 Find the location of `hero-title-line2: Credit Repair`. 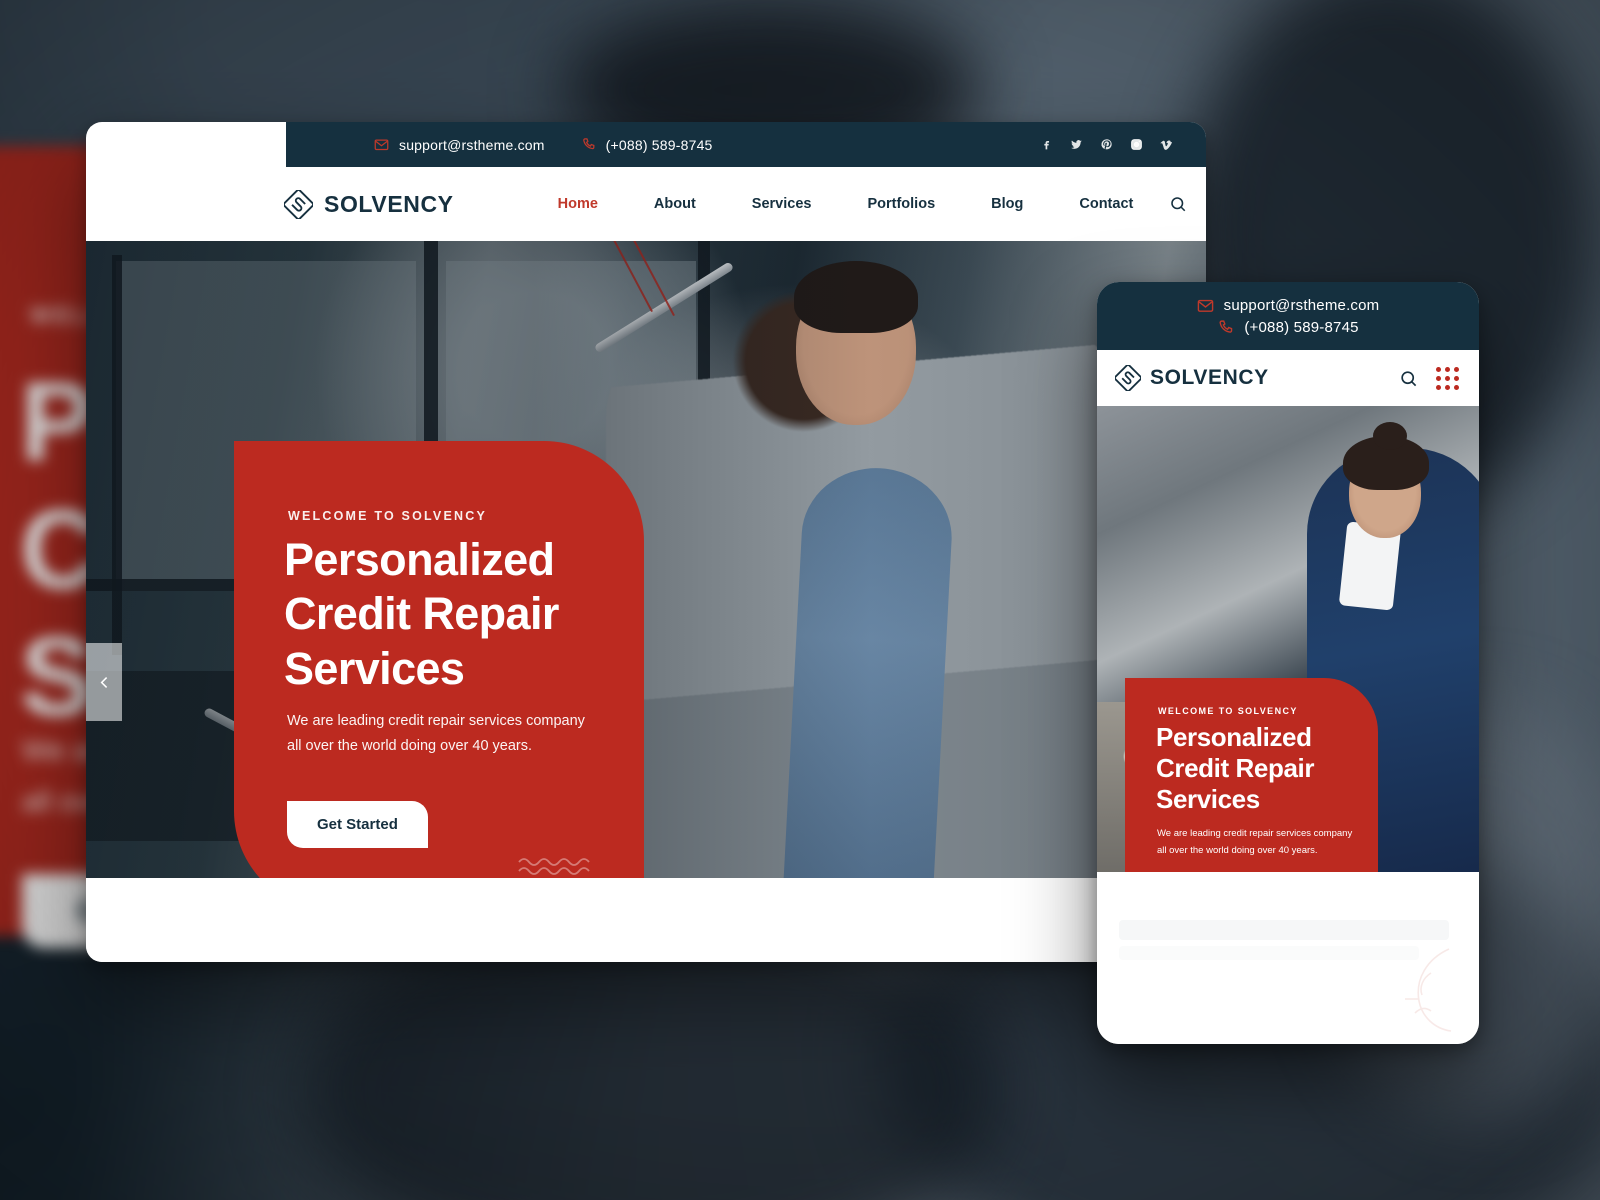

hero-title-line2: Credit Repair is located at coordinates (421, 614).